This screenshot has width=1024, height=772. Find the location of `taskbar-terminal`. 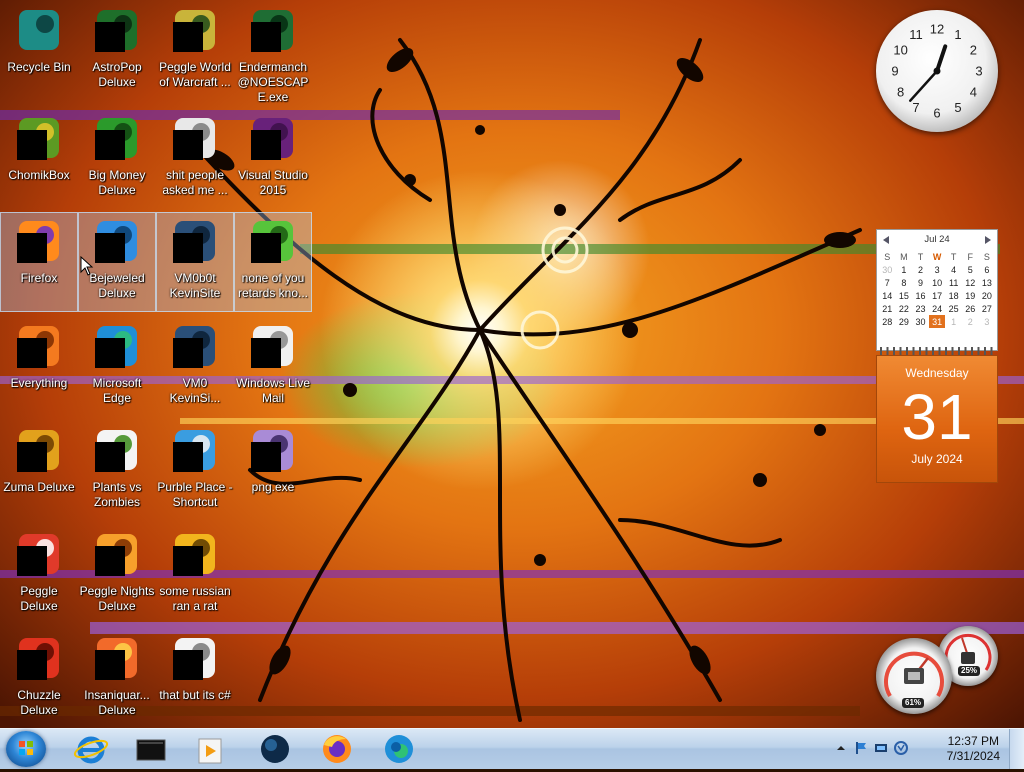

taskbar-terminal is located at coordinates (151, 749).